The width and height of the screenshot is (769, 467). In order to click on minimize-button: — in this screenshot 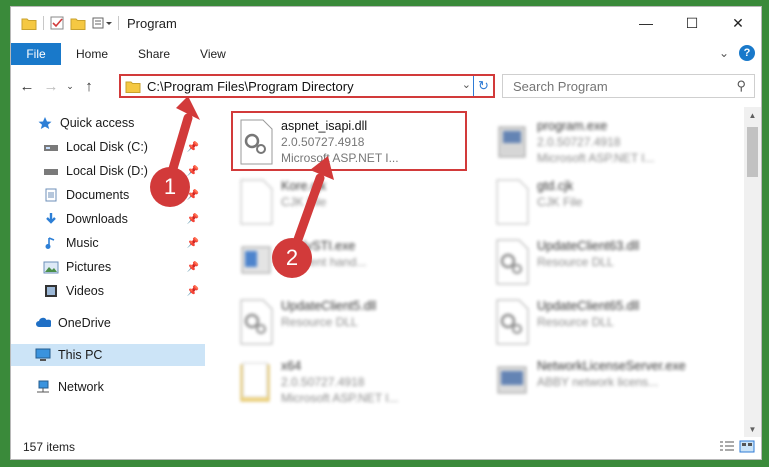, I will do `click(646, 23)`.